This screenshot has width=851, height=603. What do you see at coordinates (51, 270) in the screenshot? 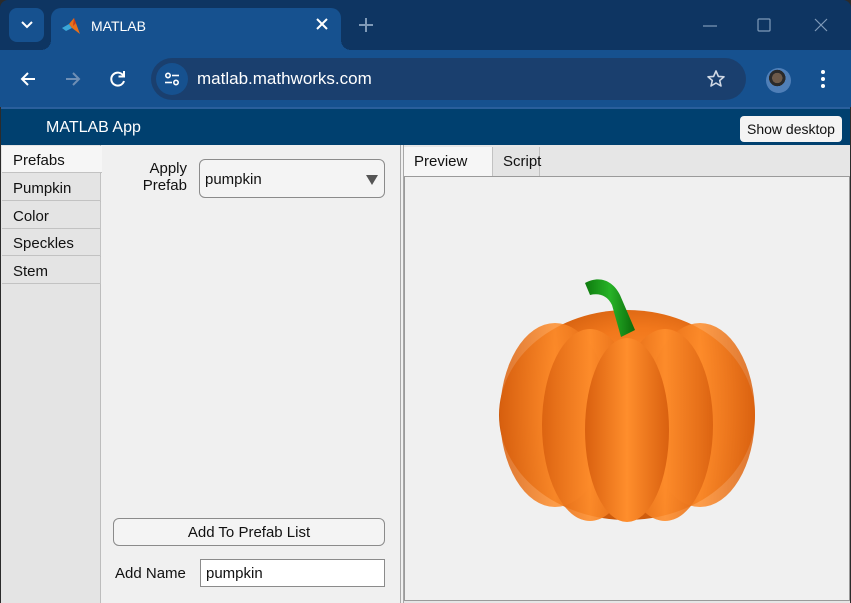
I see `tab-stem: Stem` at bounding box center [51, 270].